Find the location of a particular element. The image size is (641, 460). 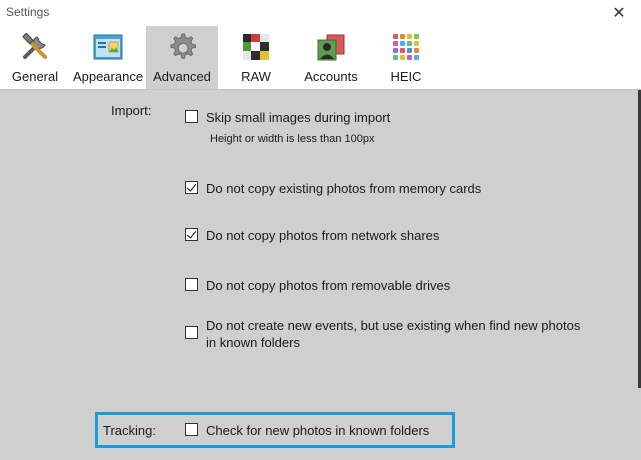

accounts-icon is located at coordinates (331, 47).